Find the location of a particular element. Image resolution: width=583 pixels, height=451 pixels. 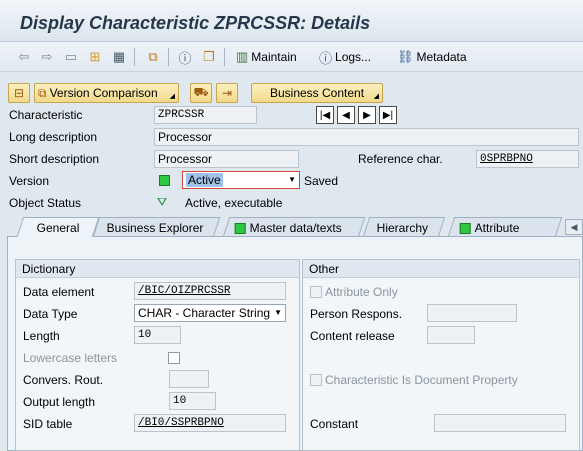

business-content-button: Business Content ◢ is located at coordinates (317, 93).